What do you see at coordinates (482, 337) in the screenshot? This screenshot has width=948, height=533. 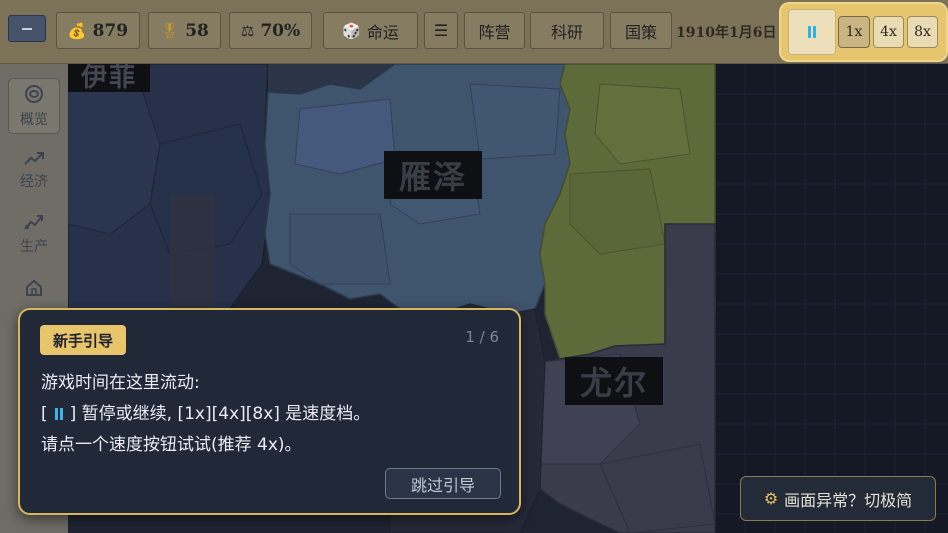 I see `tutorial-step-counter: 1 / 6` at bounding box center [482, 337].